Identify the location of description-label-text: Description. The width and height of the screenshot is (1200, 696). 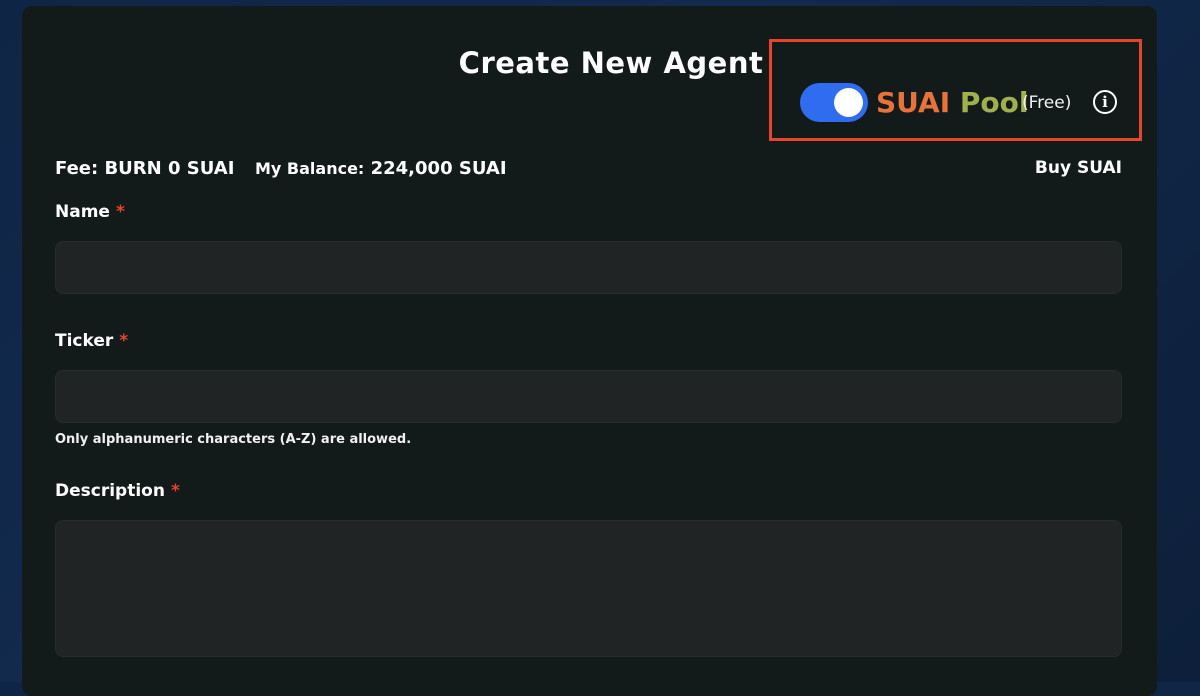
(110, 491).